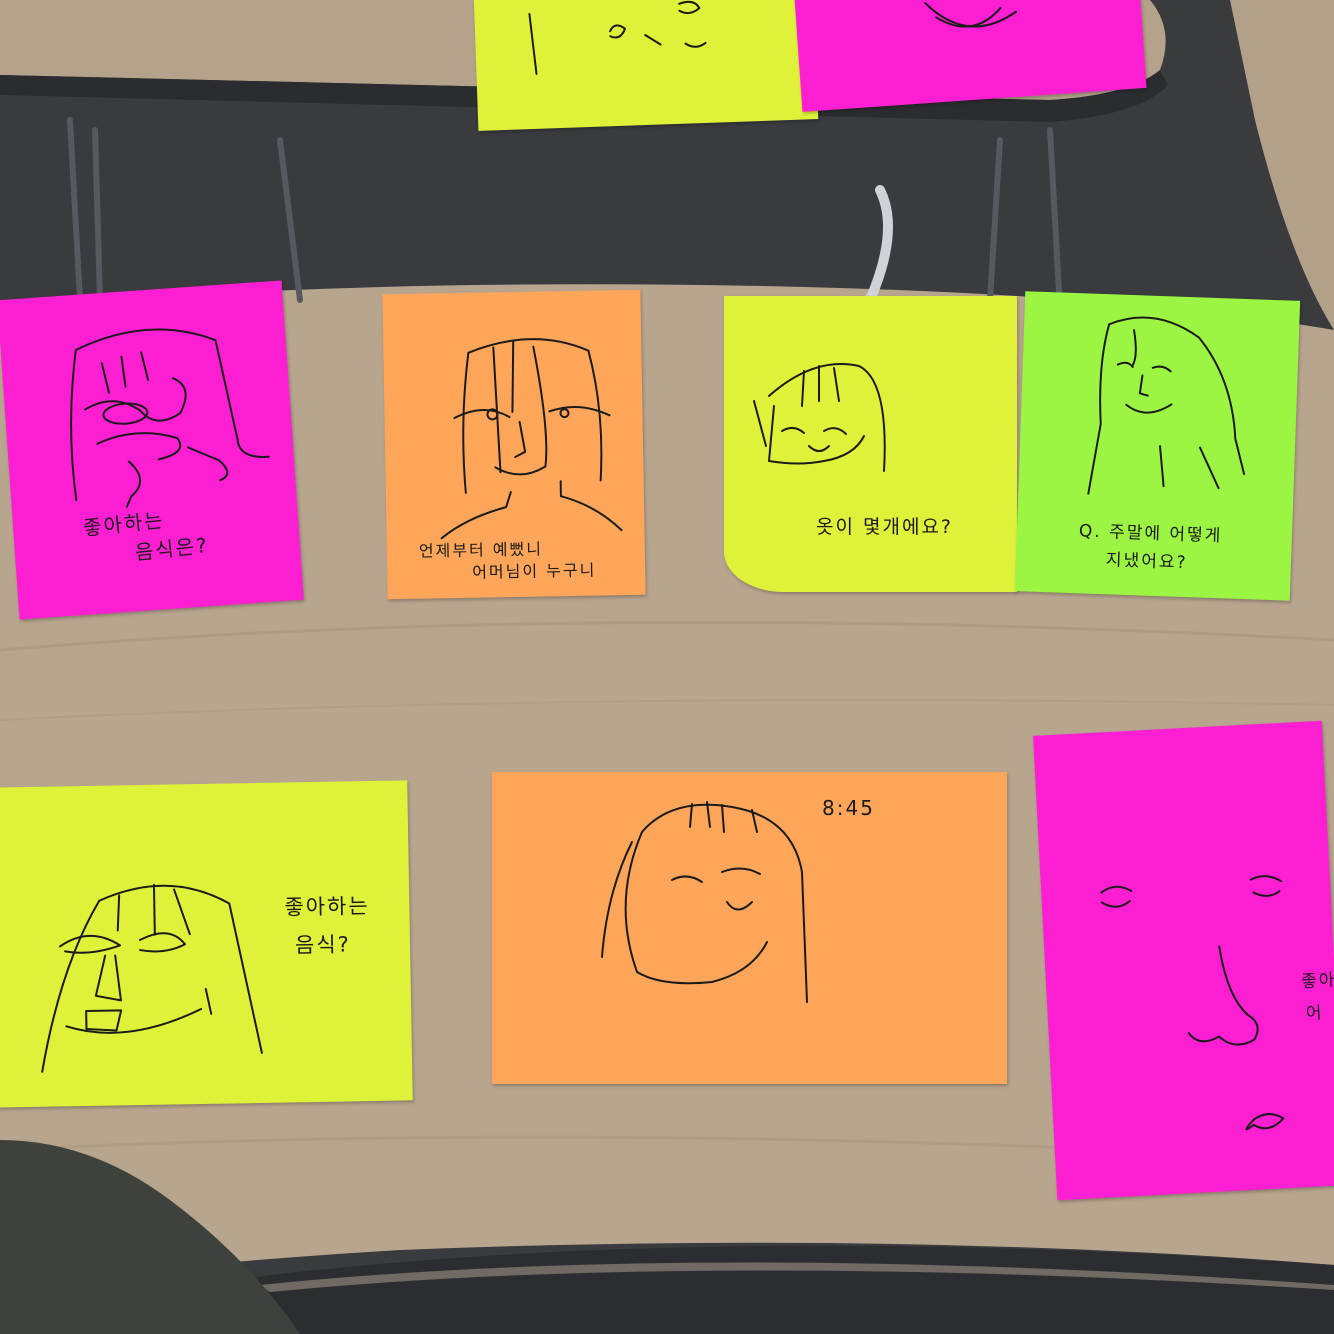  Describe the element at coordinates (323, 945) in the screenshot. I see `note-caption-line2: 음식?` at that location.